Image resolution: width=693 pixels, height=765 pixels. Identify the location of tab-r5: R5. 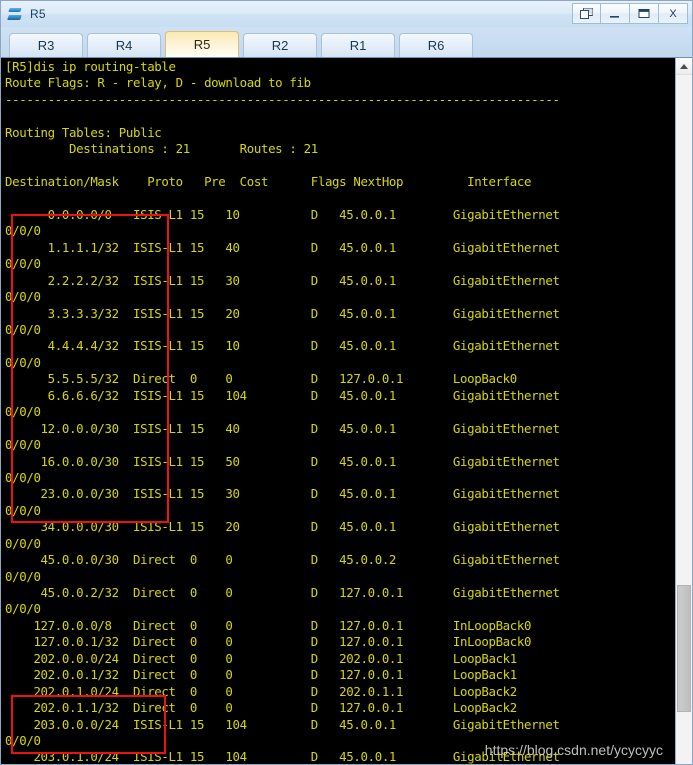
(202, 44).